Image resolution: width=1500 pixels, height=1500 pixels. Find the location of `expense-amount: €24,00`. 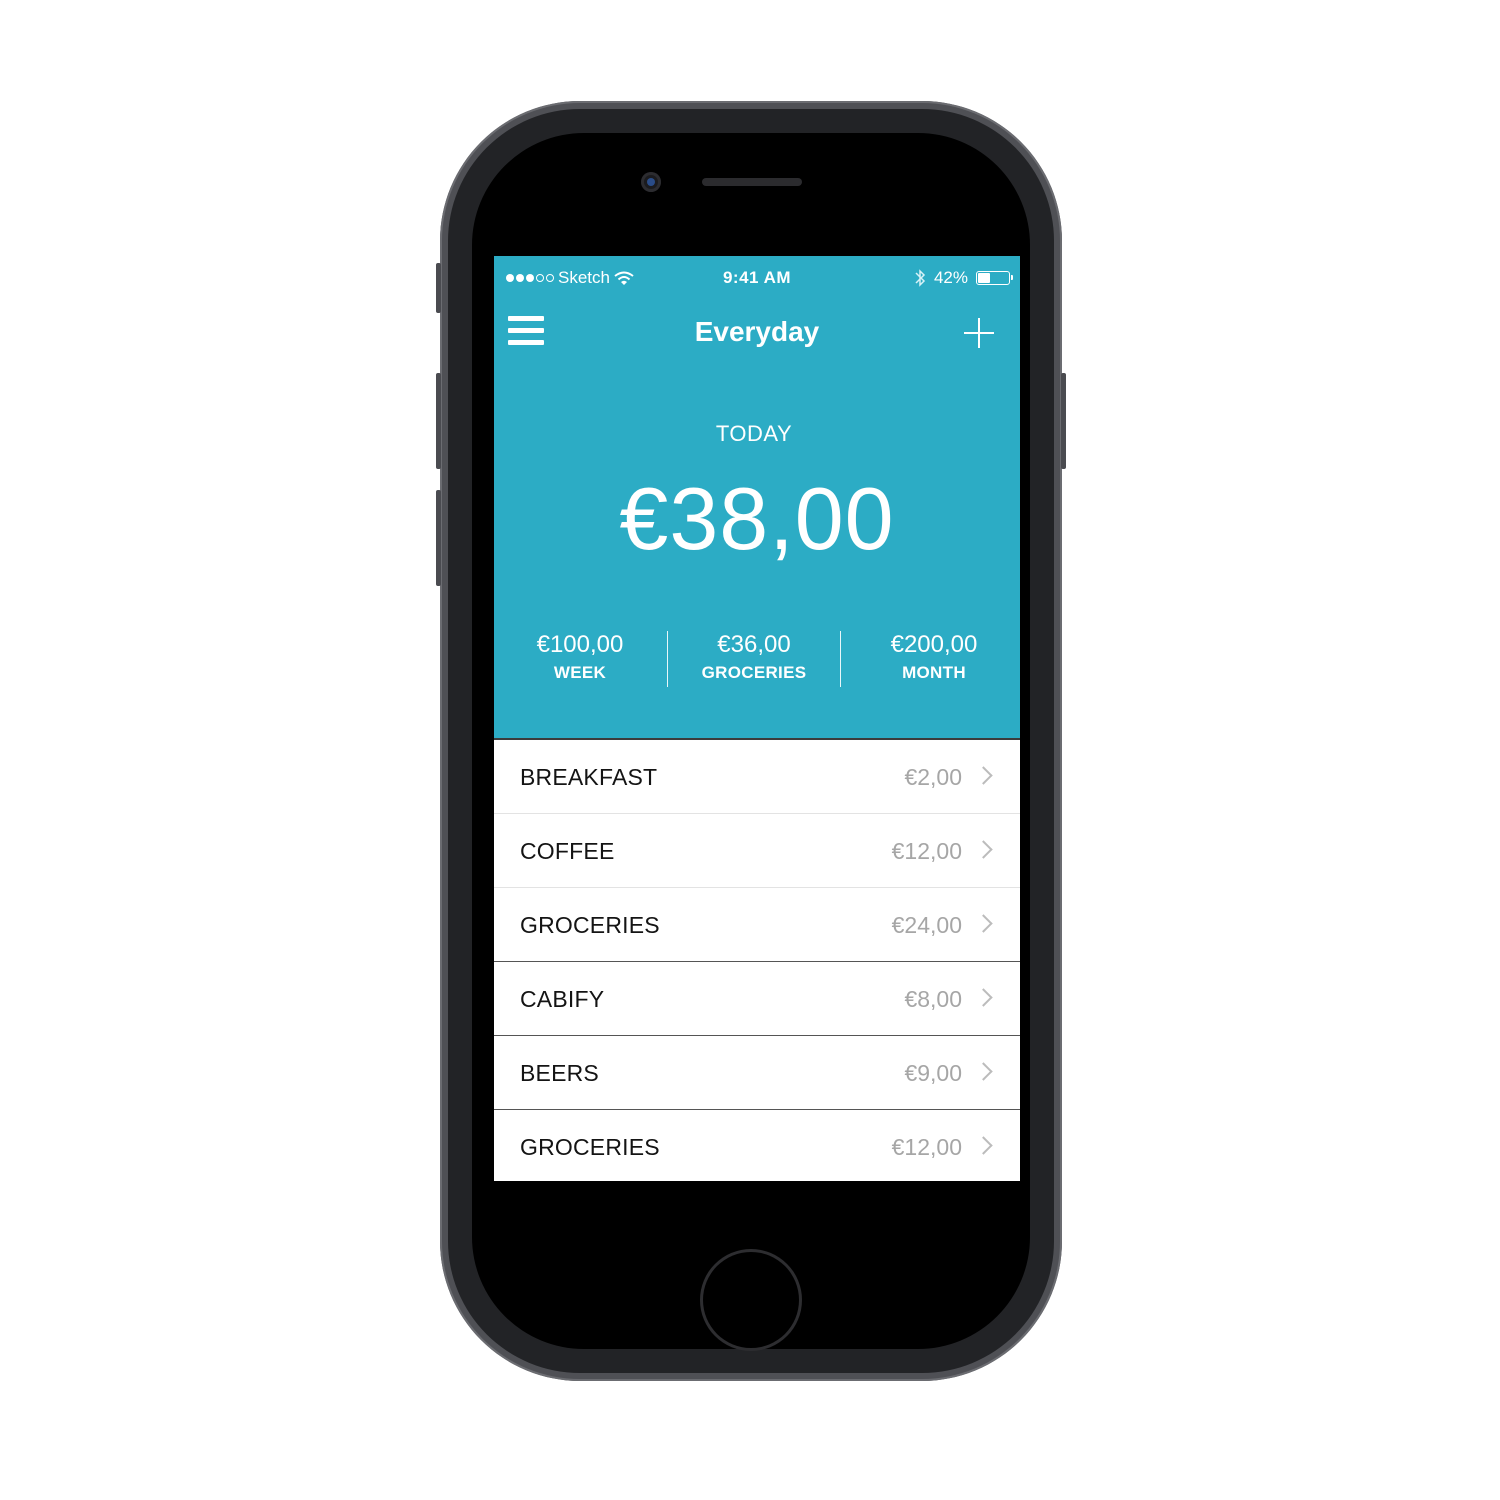

expense-amount: €24,00 is located at coordinates (926, 925).